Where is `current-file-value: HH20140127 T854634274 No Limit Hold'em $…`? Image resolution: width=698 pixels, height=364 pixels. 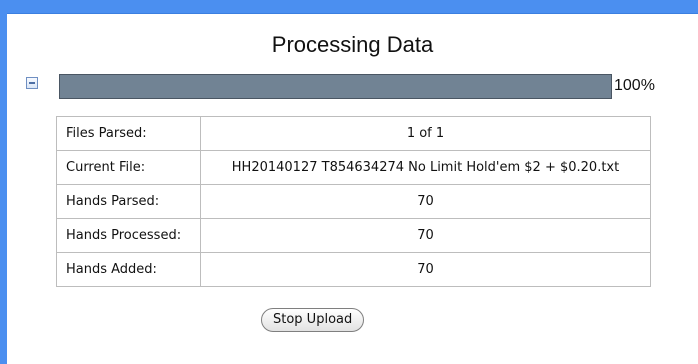 current-file-value: HH20140127 T854634274 No Limit Hold'em $… is located at coordinates (425, 167).